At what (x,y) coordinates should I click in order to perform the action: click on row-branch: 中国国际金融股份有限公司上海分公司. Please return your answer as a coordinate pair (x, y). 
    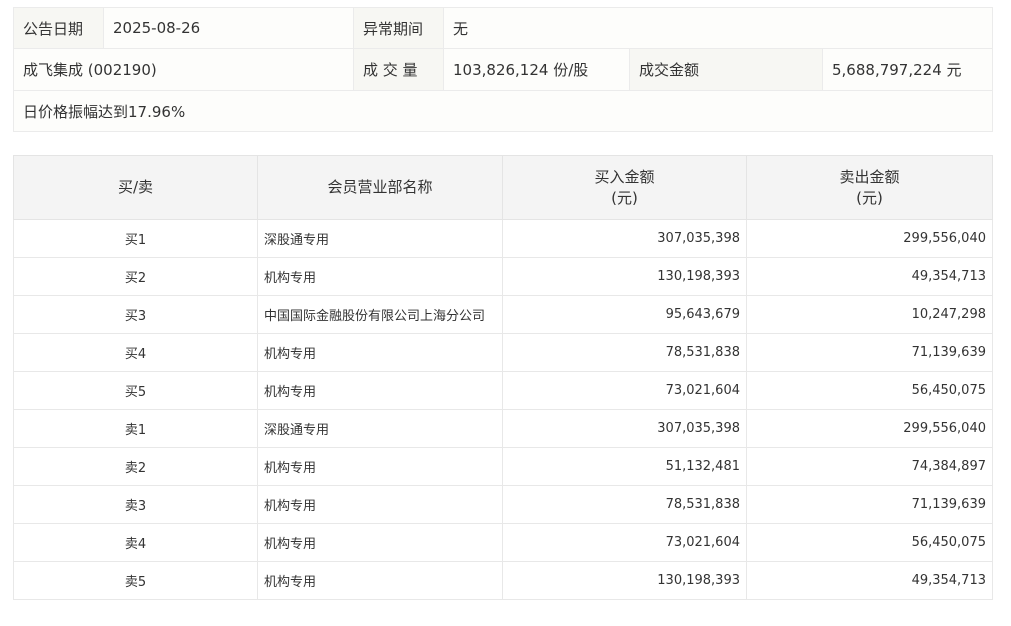
    Looking at the image, I should click on (380, 314).